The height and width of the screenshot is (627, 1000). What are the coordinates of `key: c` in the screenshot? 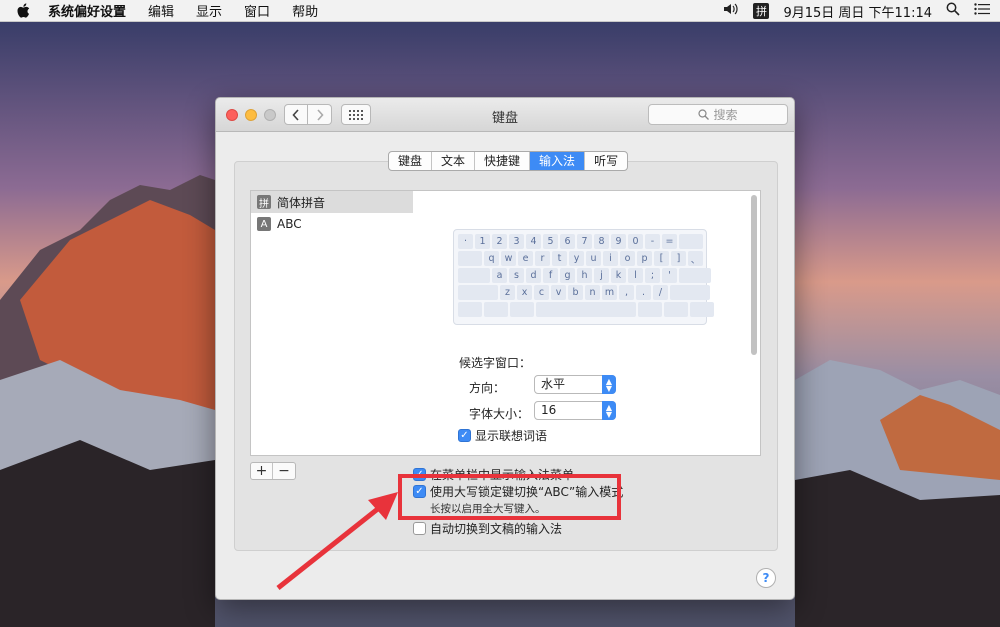 It's located at (541, 292).